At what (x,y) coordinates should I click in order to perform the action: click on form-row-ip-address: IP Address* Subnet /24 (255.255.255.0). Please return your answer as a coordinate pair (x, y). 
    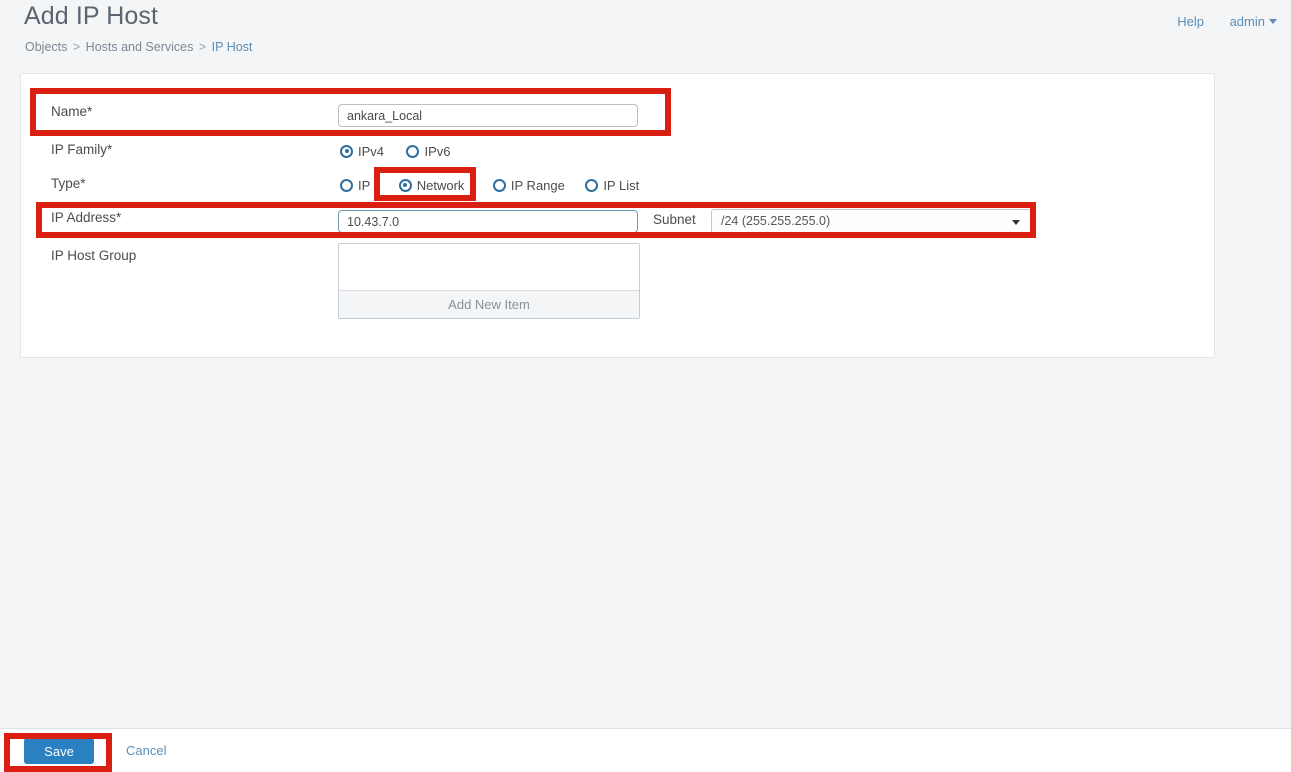
    Looking at the image, I should click on (617, 225).